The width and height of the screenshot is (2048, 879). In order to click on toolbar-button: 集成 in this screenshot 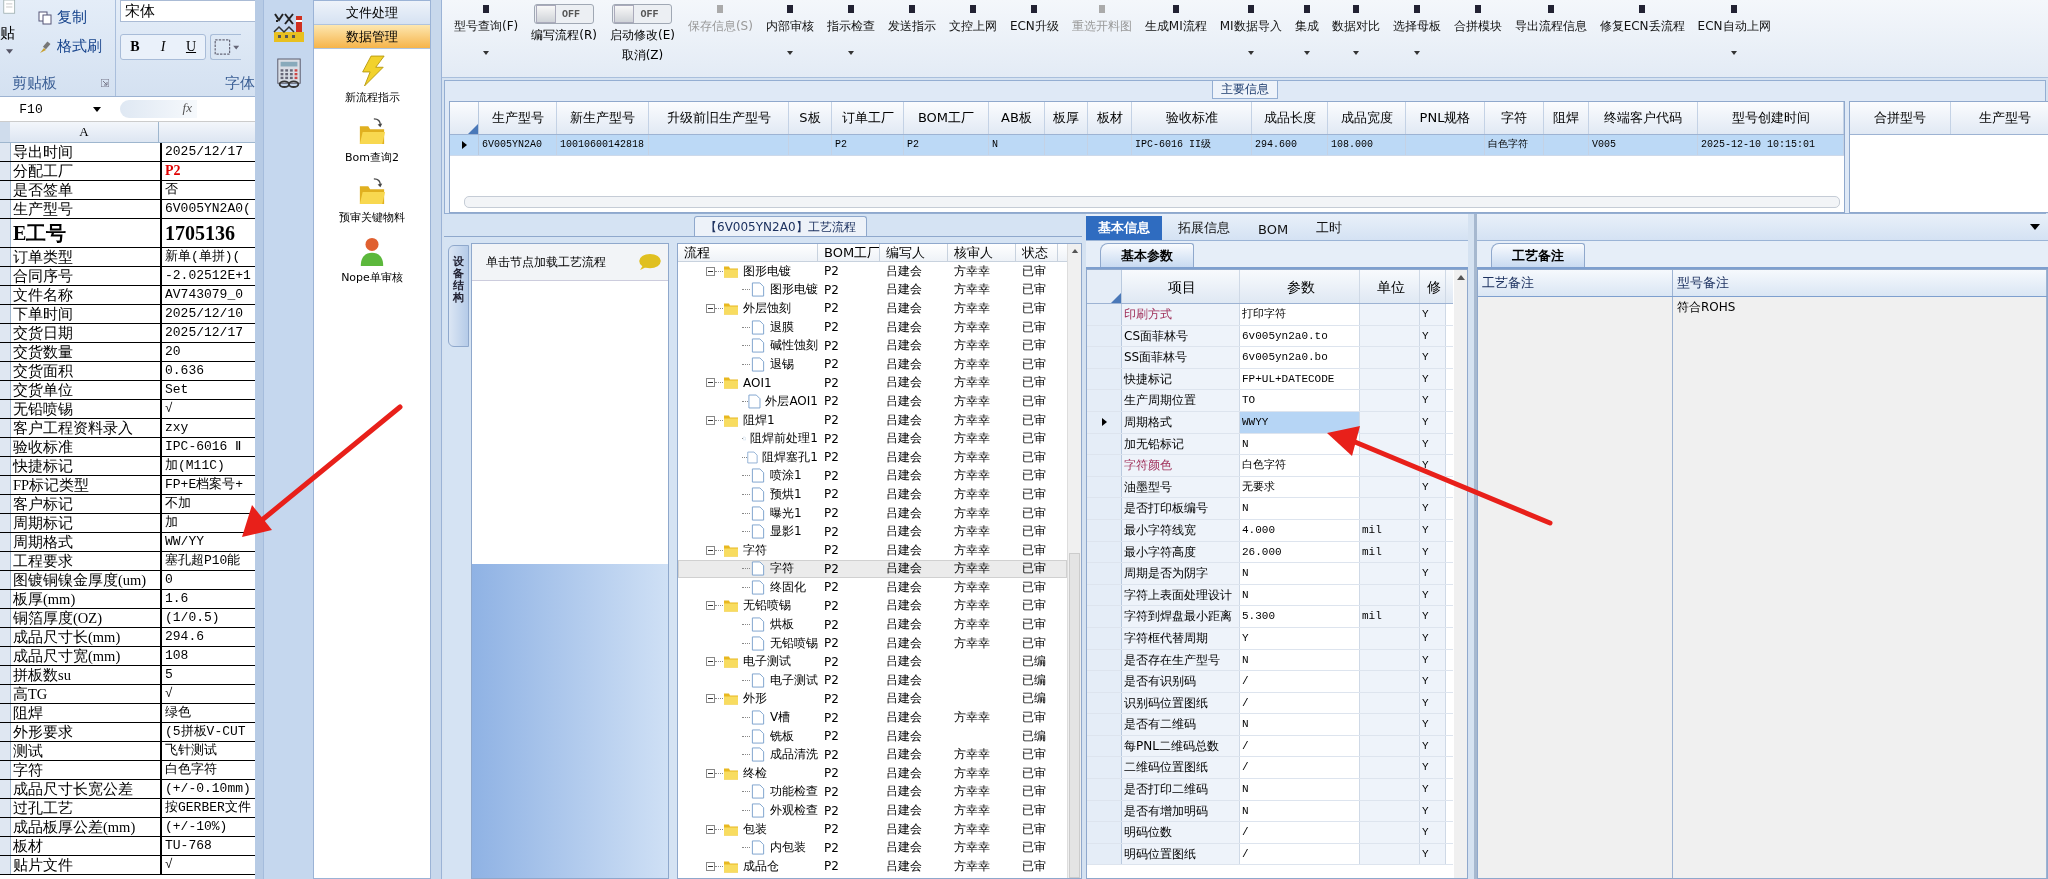, I will do `click(1306, 29)`.